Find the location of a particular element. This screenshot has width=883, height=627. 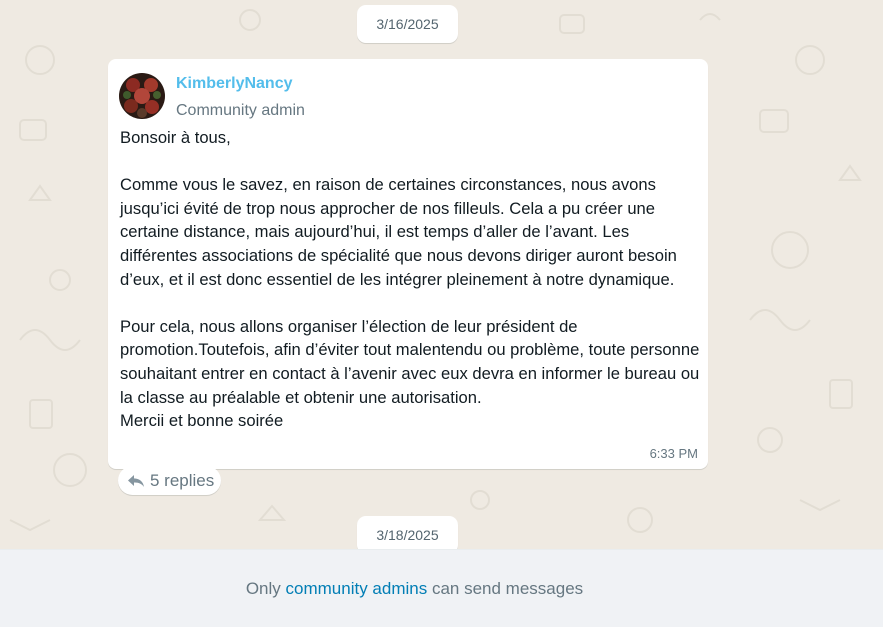

reply-arrow-icon is located at coordinates (136, 481).